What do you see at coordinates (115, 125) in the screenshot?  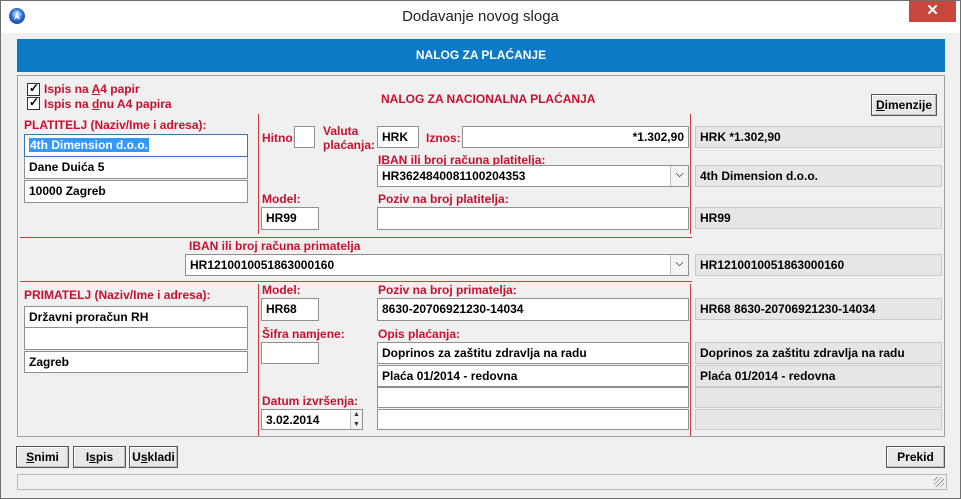 I see `payer-label: PLATITELJ (Naziv/Ime i adresa):` at bounding box center [115, 125].